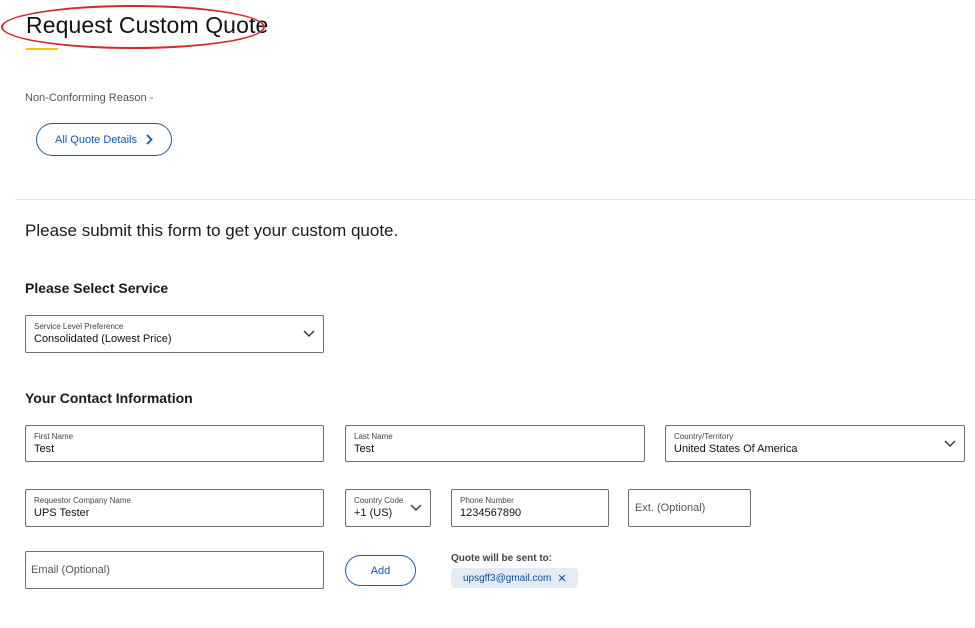 This screenshot has height=628, width=975. I want to click on all-quote-details-button: All Quote Details, so click(104, 139).